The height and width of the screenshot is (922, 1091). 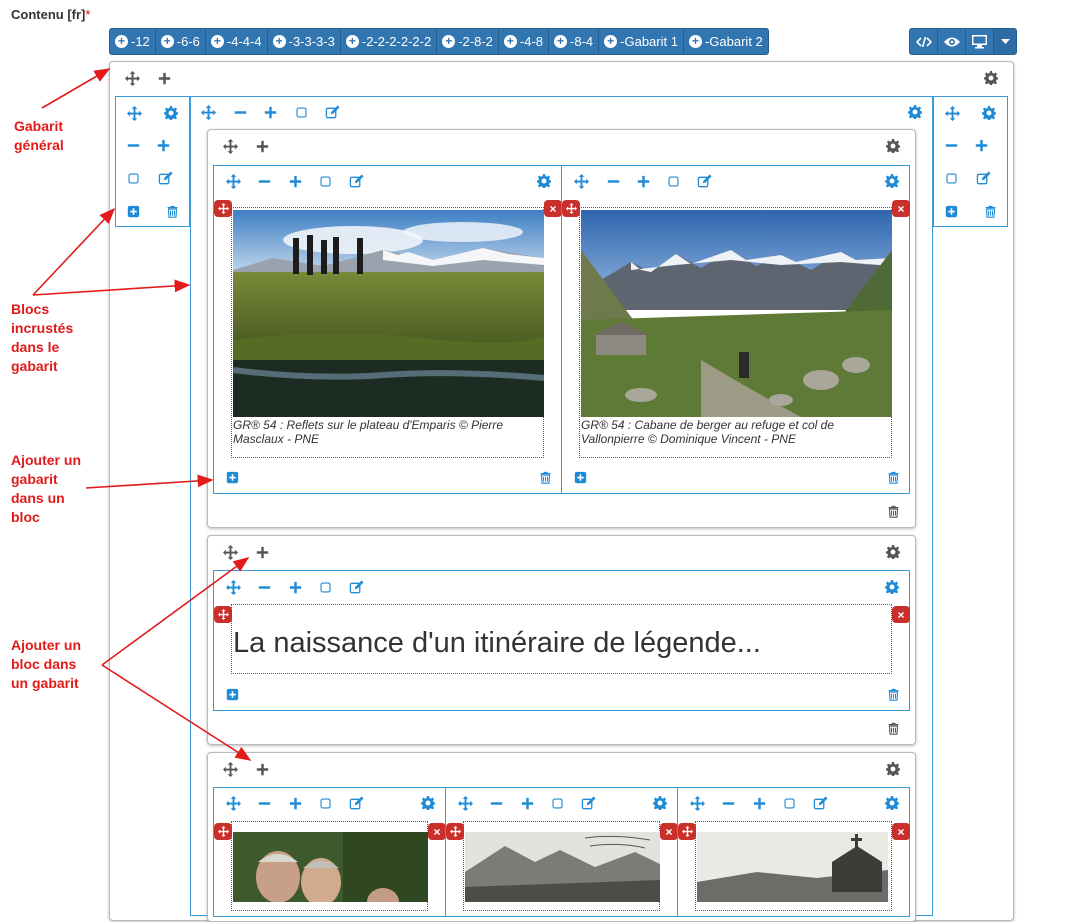 I want to click on annotation-ajouter-bloc: Ajouter un bloc dans un gabarit, so click(x=46, y=664).